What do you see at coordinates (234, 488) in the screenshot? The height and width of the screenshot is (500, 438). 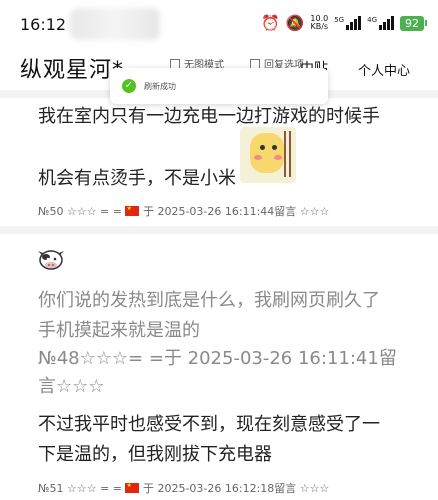 I see `post-date: 于 2025-03-26 16:12:18留言 ☆☆☆` at bounding box center [234, 488].